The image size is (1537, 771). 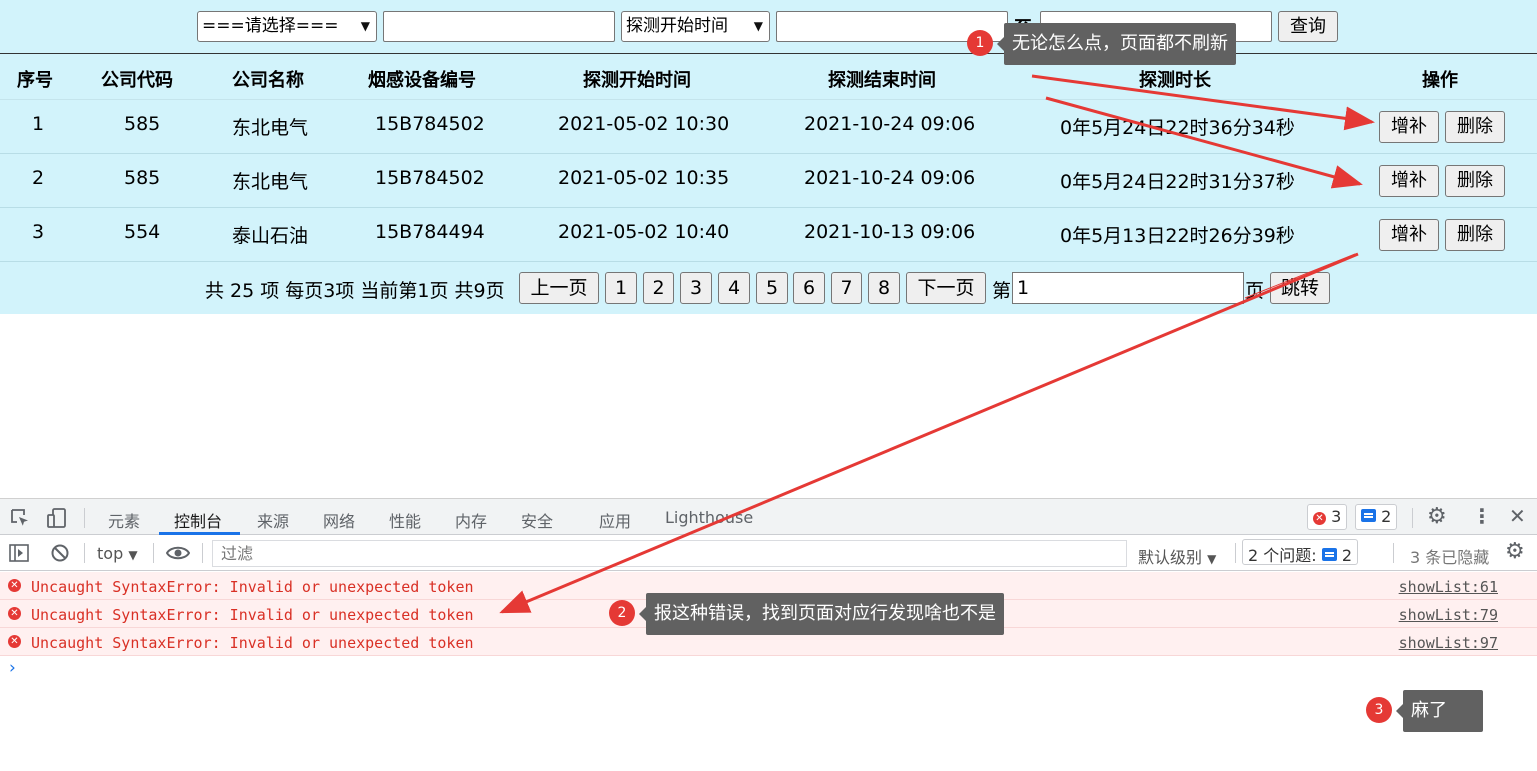 What do you see at coordinates (1308, 26) in the screenshot?
I see `query-button: 查询` at bounding box center [1308, 26].